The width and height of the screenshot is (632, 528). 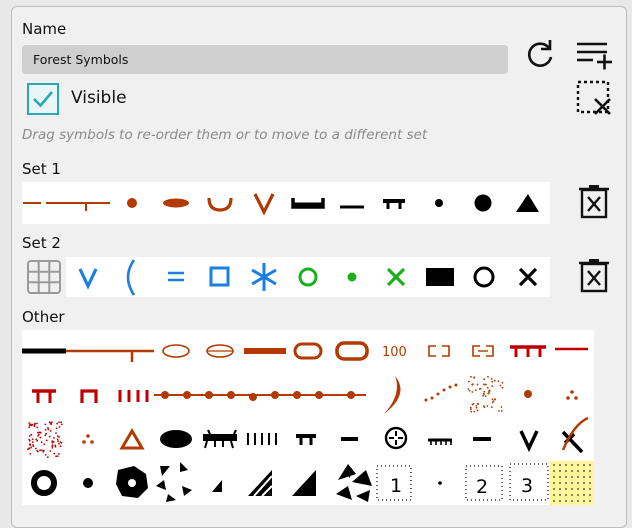 I want to click on symbol-dot-black, so click(x=88, y=483).